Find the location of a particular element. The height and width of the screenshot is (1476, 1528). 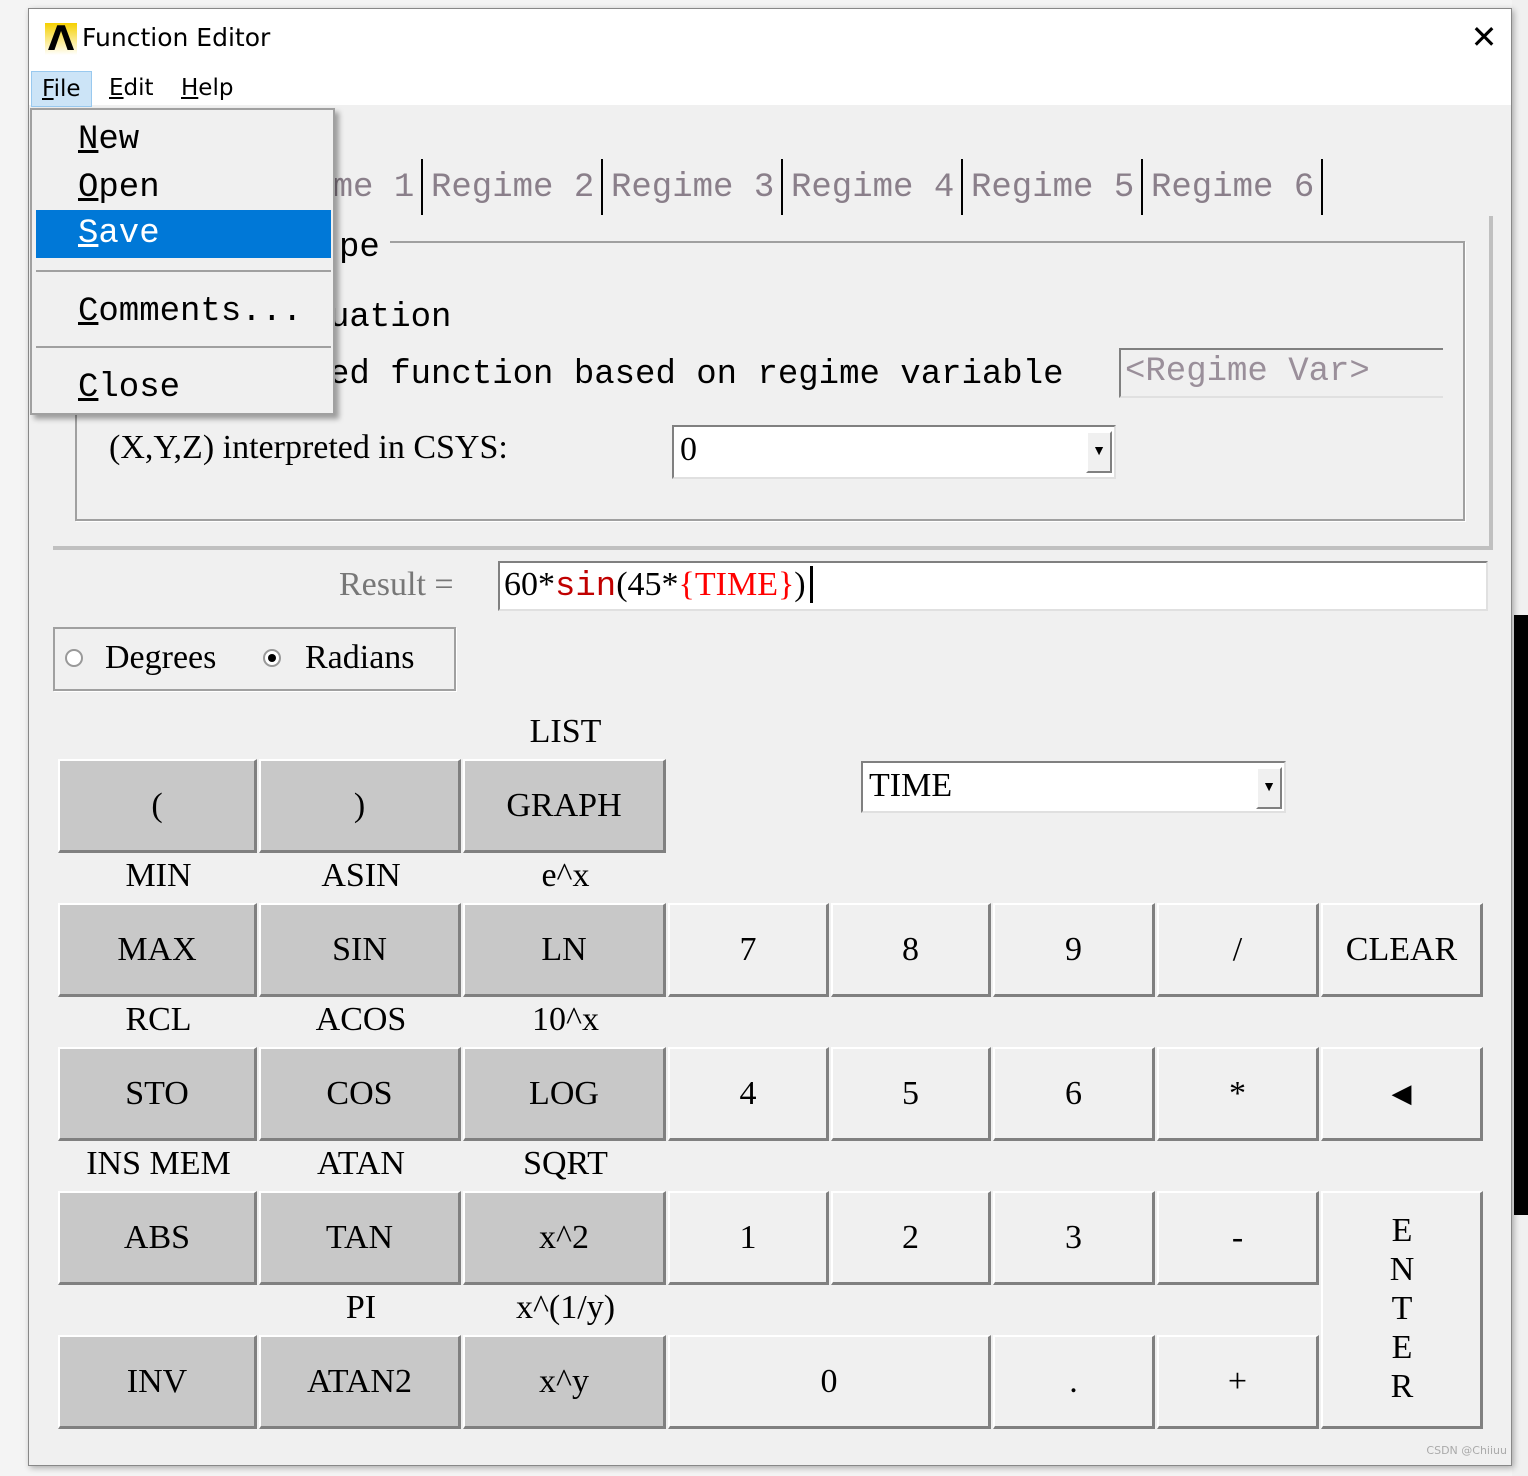

backspace-arrow-icon: ◀ is located at coordinates (1401, 1093).